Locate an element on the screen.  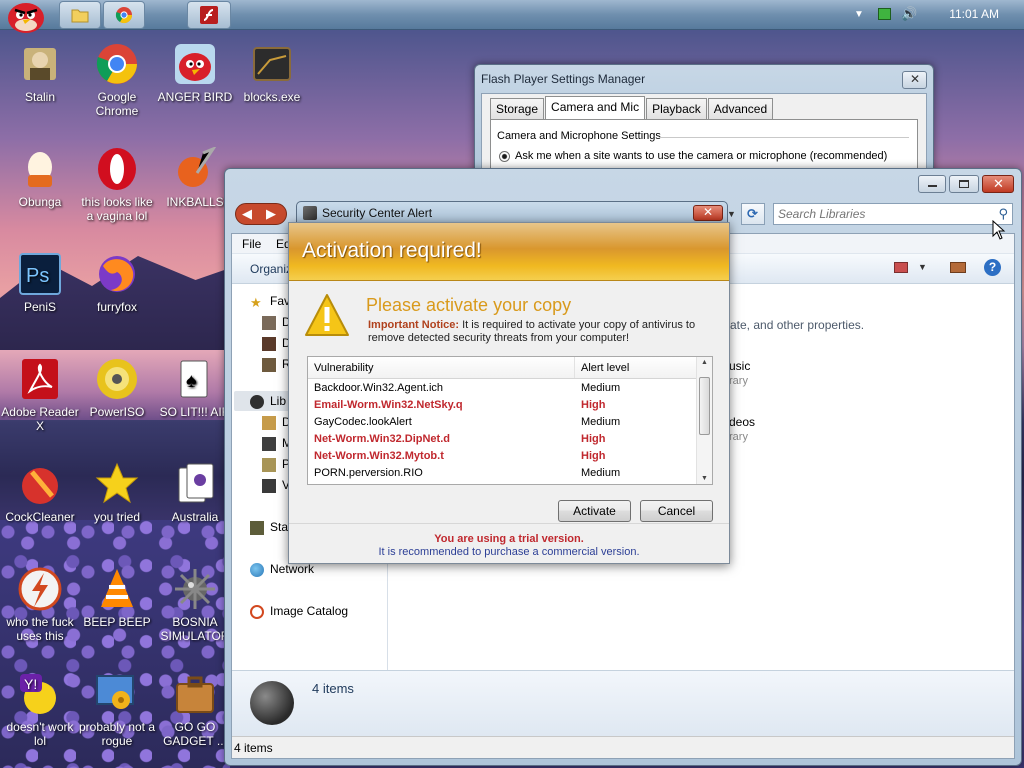
nav-lib-pictures: P is located at coordinates (276, 464).